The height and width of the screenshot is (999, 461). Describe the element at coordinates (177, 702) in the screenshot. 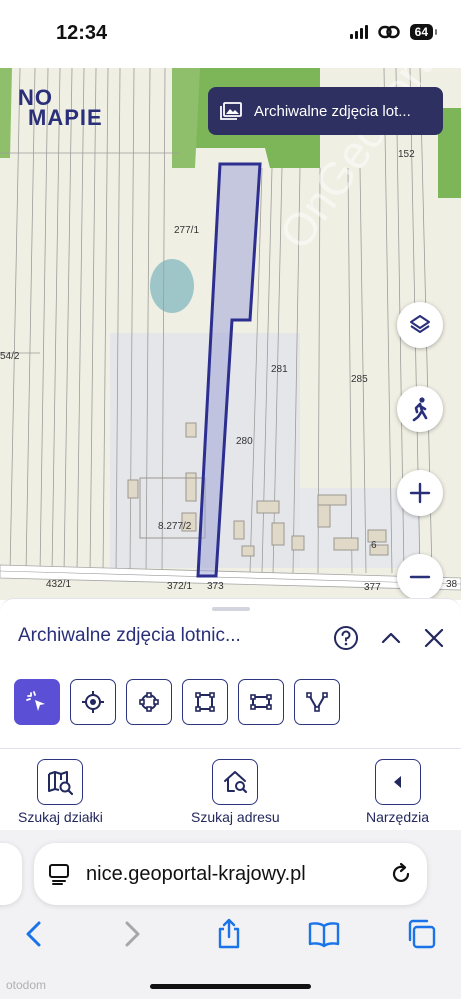

I see `map-tools` at that location.